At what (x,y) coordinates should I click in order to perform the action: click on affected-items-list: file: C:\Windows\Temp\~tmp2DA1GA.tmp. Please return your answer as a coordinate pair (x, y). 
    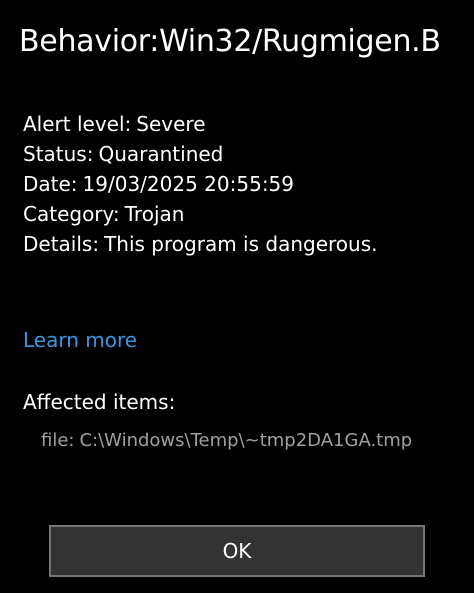
    Looking at the image, I should click on (253, 441).